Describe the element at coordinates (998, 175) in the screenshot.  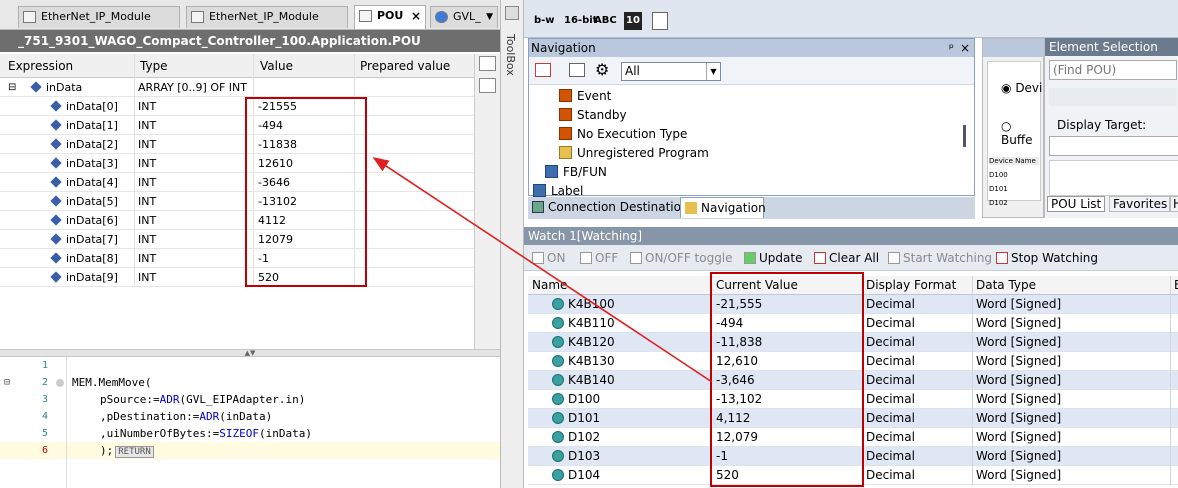
I see `device-row: D100` at that location.